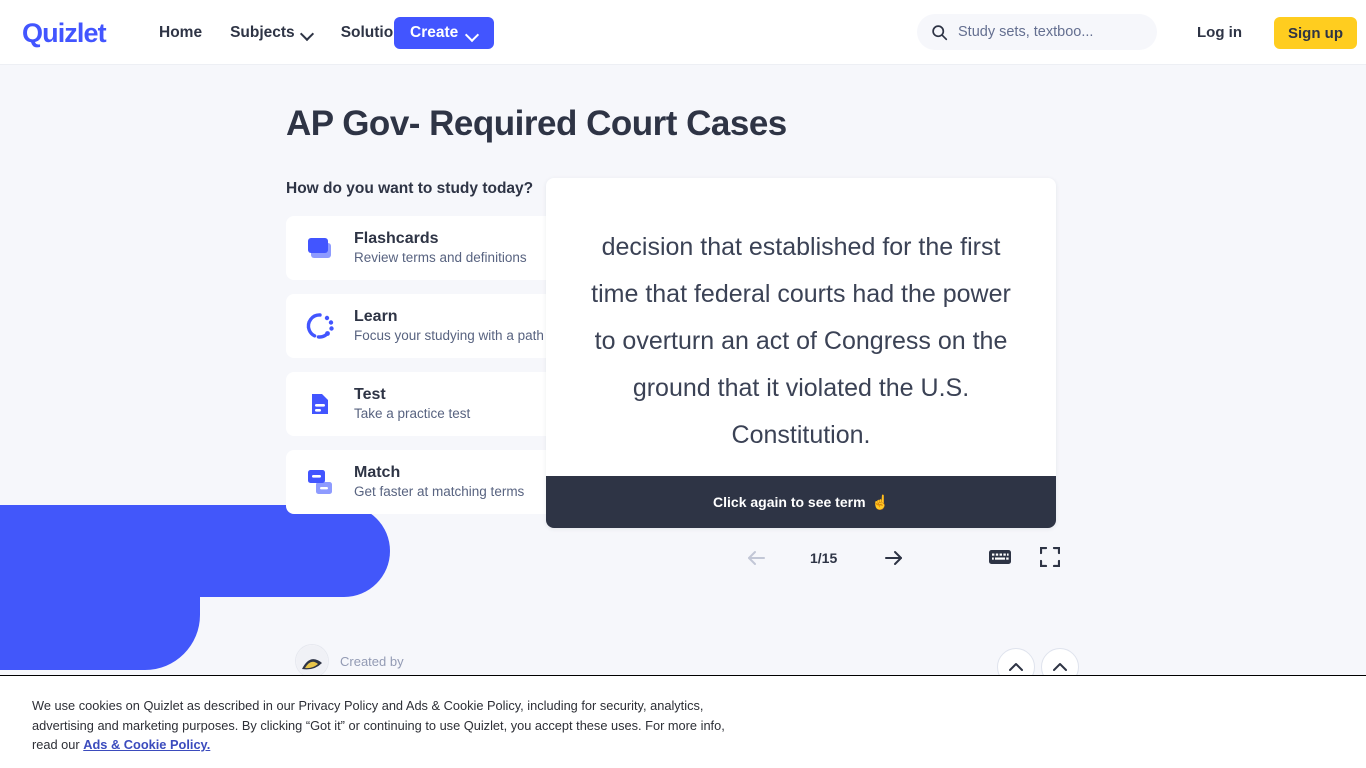 This screenshot has width=1366, height=768. I want to click on study-mode-learn: Learn Focus your studying with a path, so click(436, 326).